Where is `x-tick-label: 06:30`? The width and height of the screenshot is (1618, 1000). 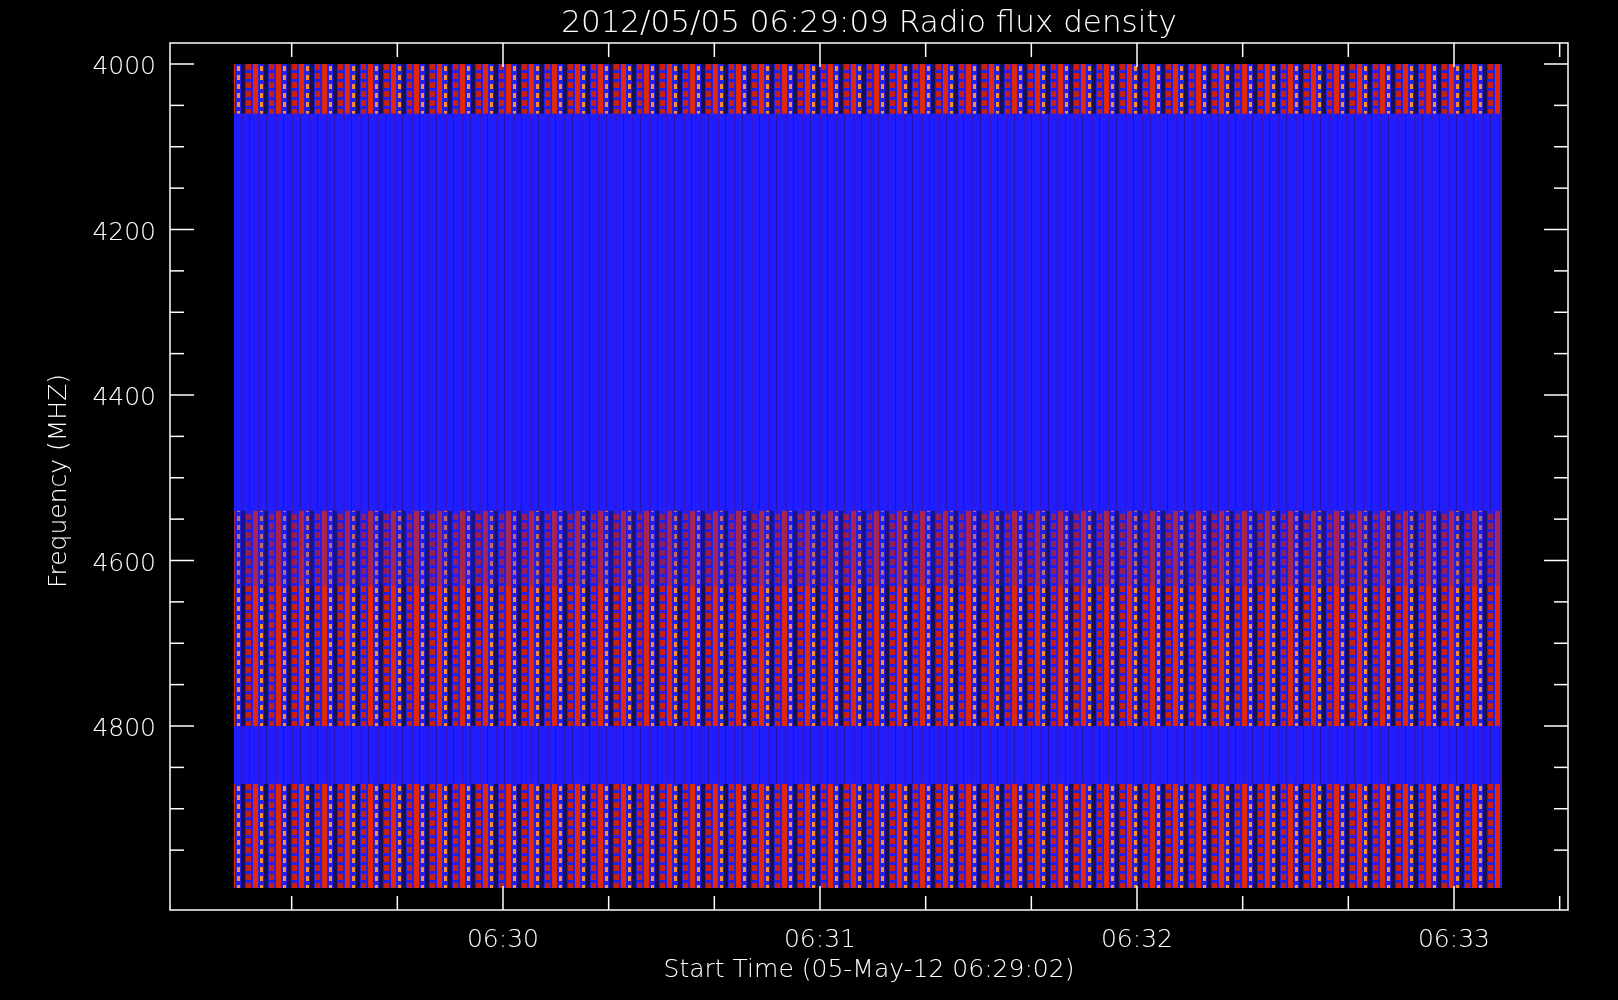
x-tick-label: 06:30 is located at coordinates (503, 938).